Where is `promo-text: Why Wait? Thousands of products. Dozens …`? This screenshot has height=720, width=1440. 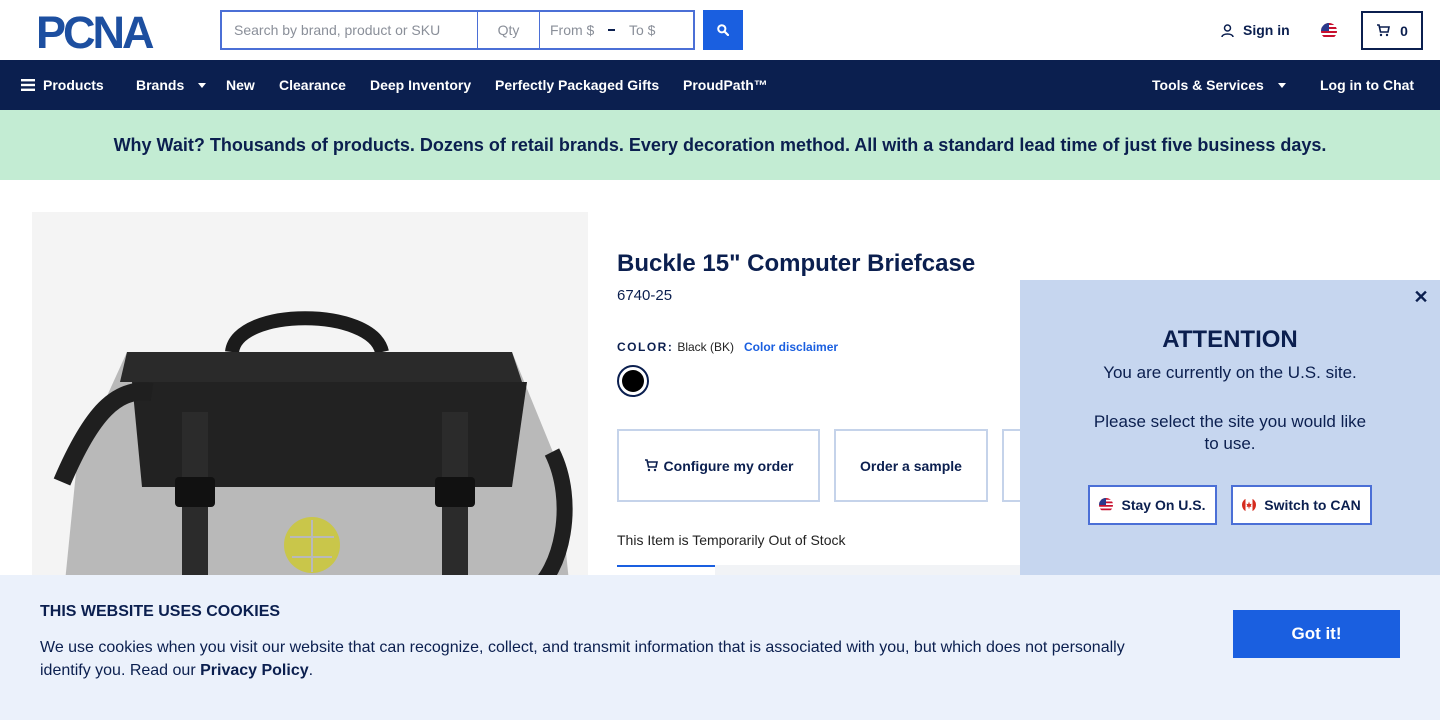
promo-text: Why Wait? Thousands of products. Dozens … is located at coordinates (720, 144).